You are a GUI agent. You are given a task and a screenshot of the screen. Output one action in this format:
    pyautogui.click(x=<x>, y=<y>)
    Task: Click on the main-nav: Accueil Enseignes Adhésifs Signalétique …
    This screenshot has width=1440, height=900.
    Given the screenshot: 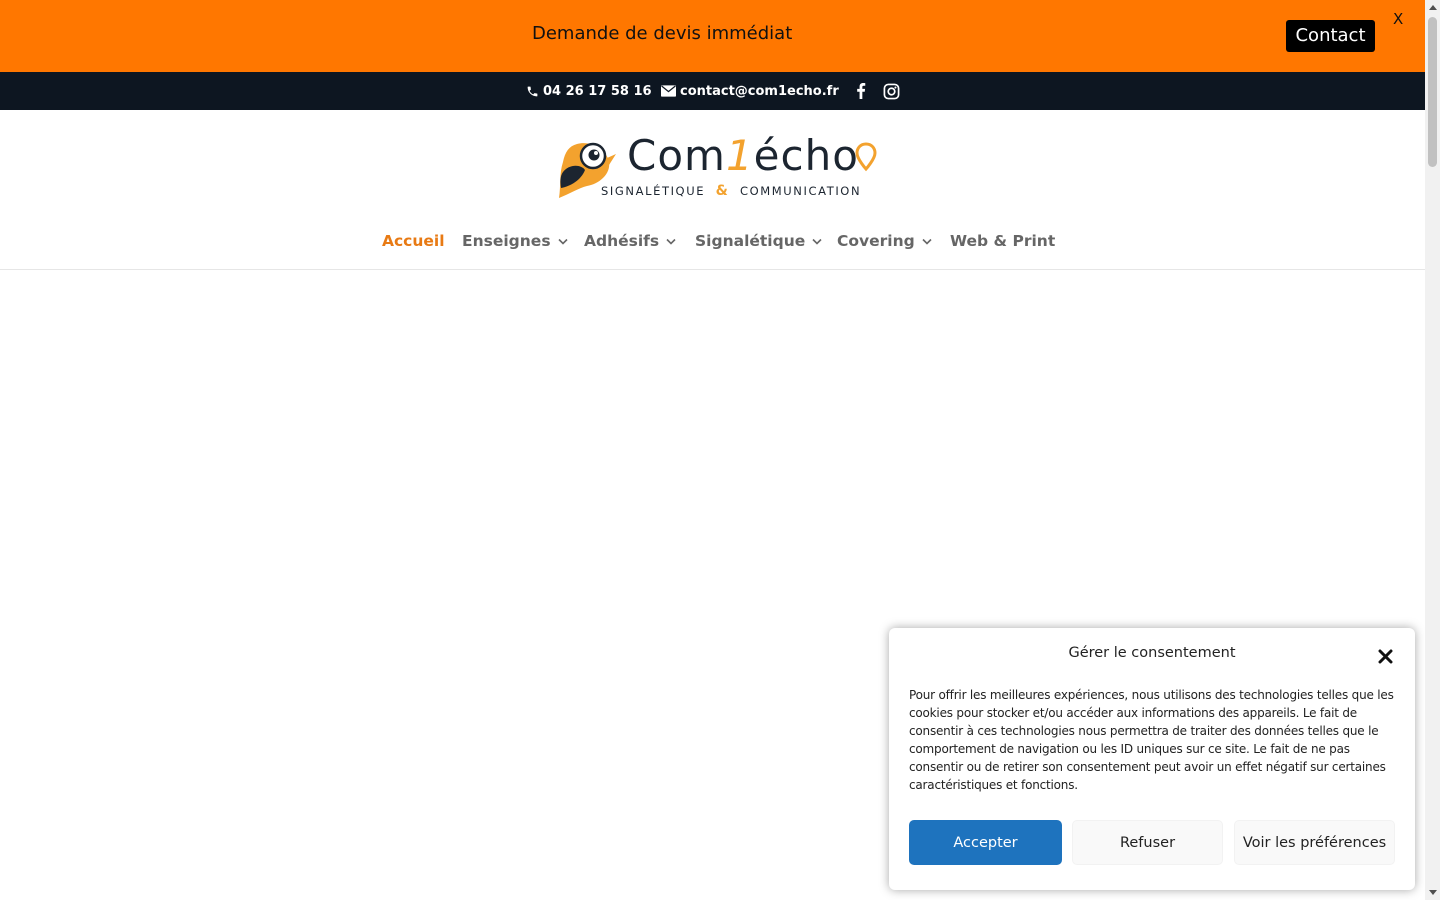 What is the action you would take?
    pyautogui.click(x=712, y=241)
    